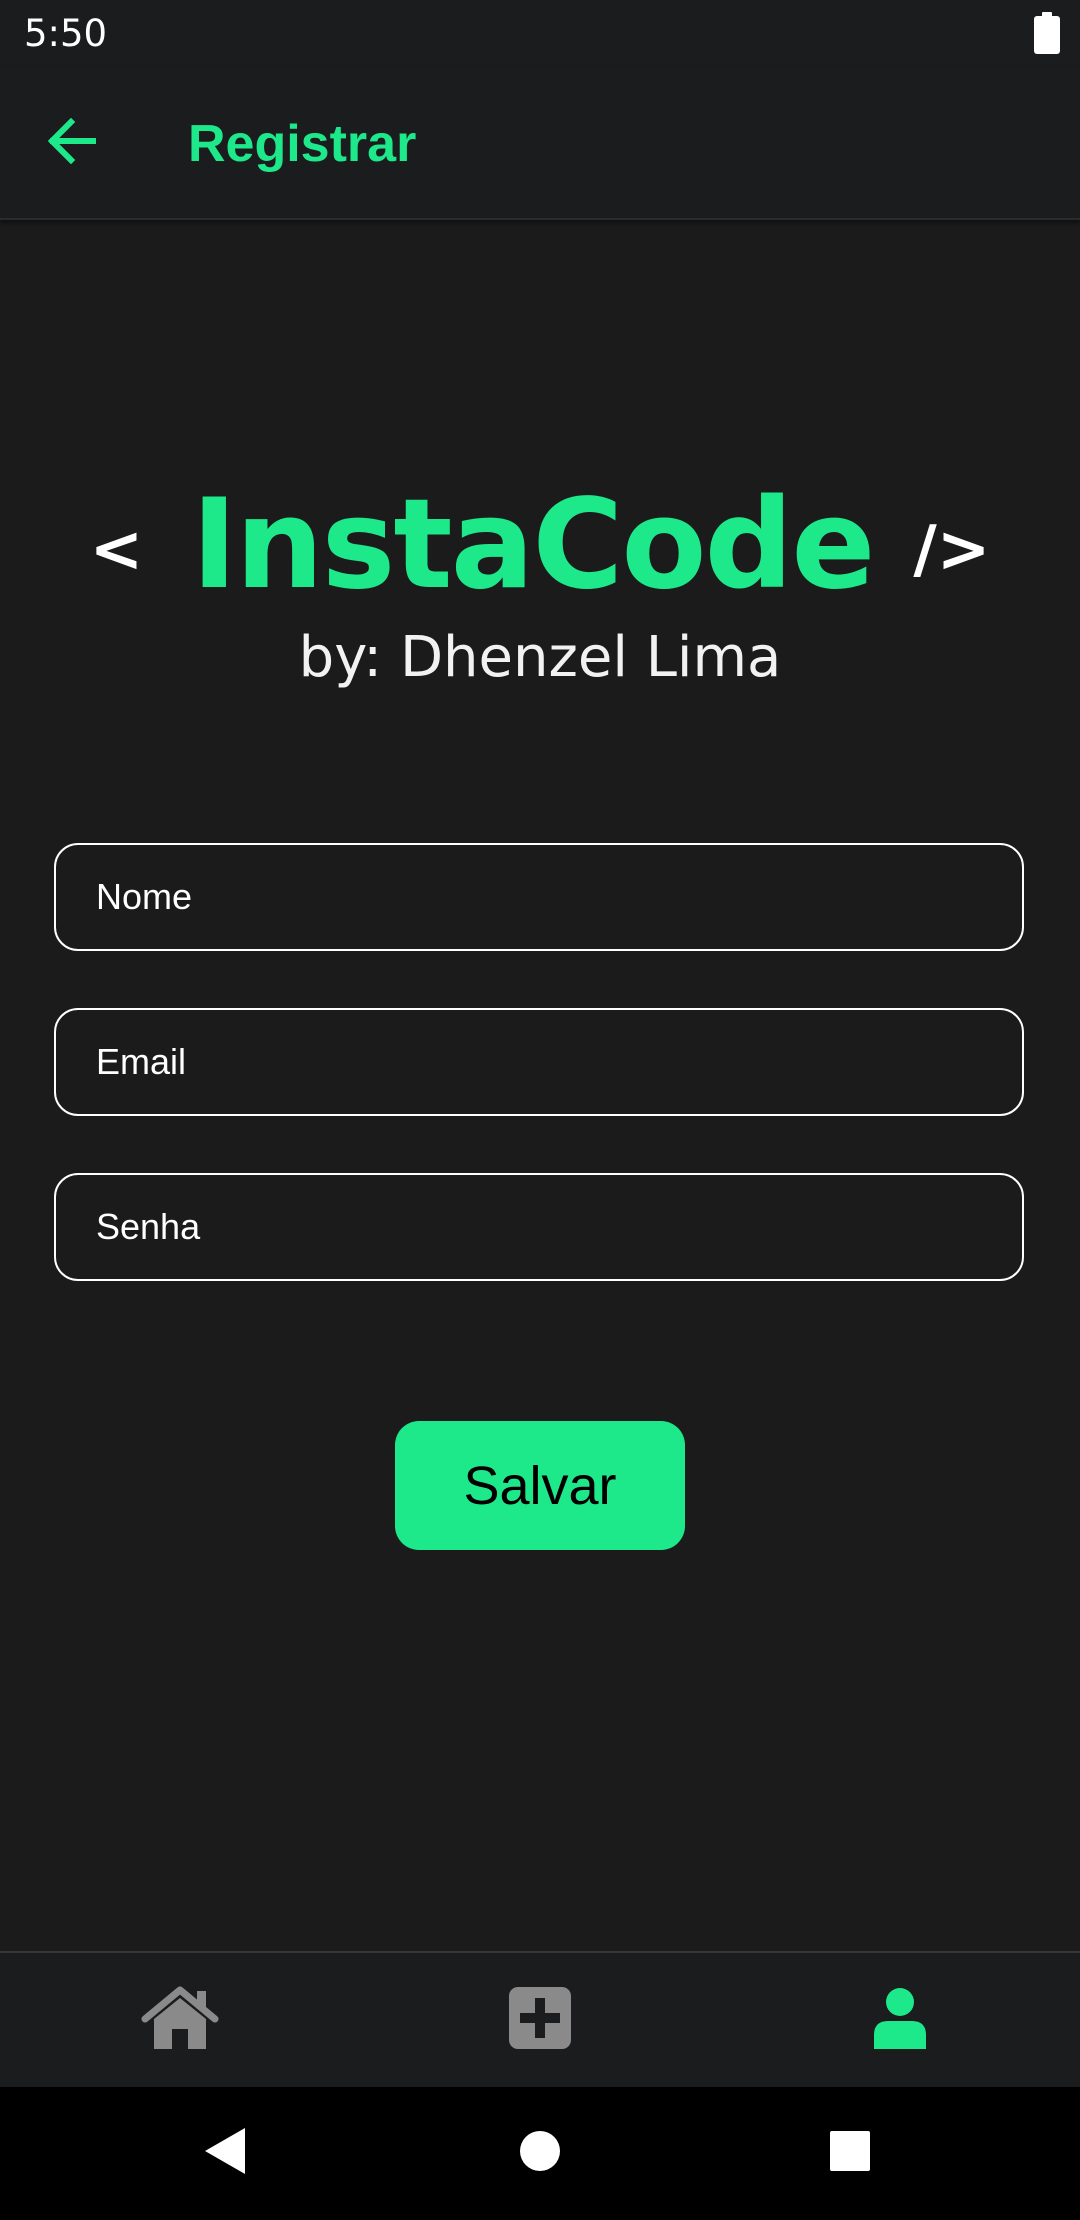  I want to click on save-button: Salvar, so click(540, 1485).